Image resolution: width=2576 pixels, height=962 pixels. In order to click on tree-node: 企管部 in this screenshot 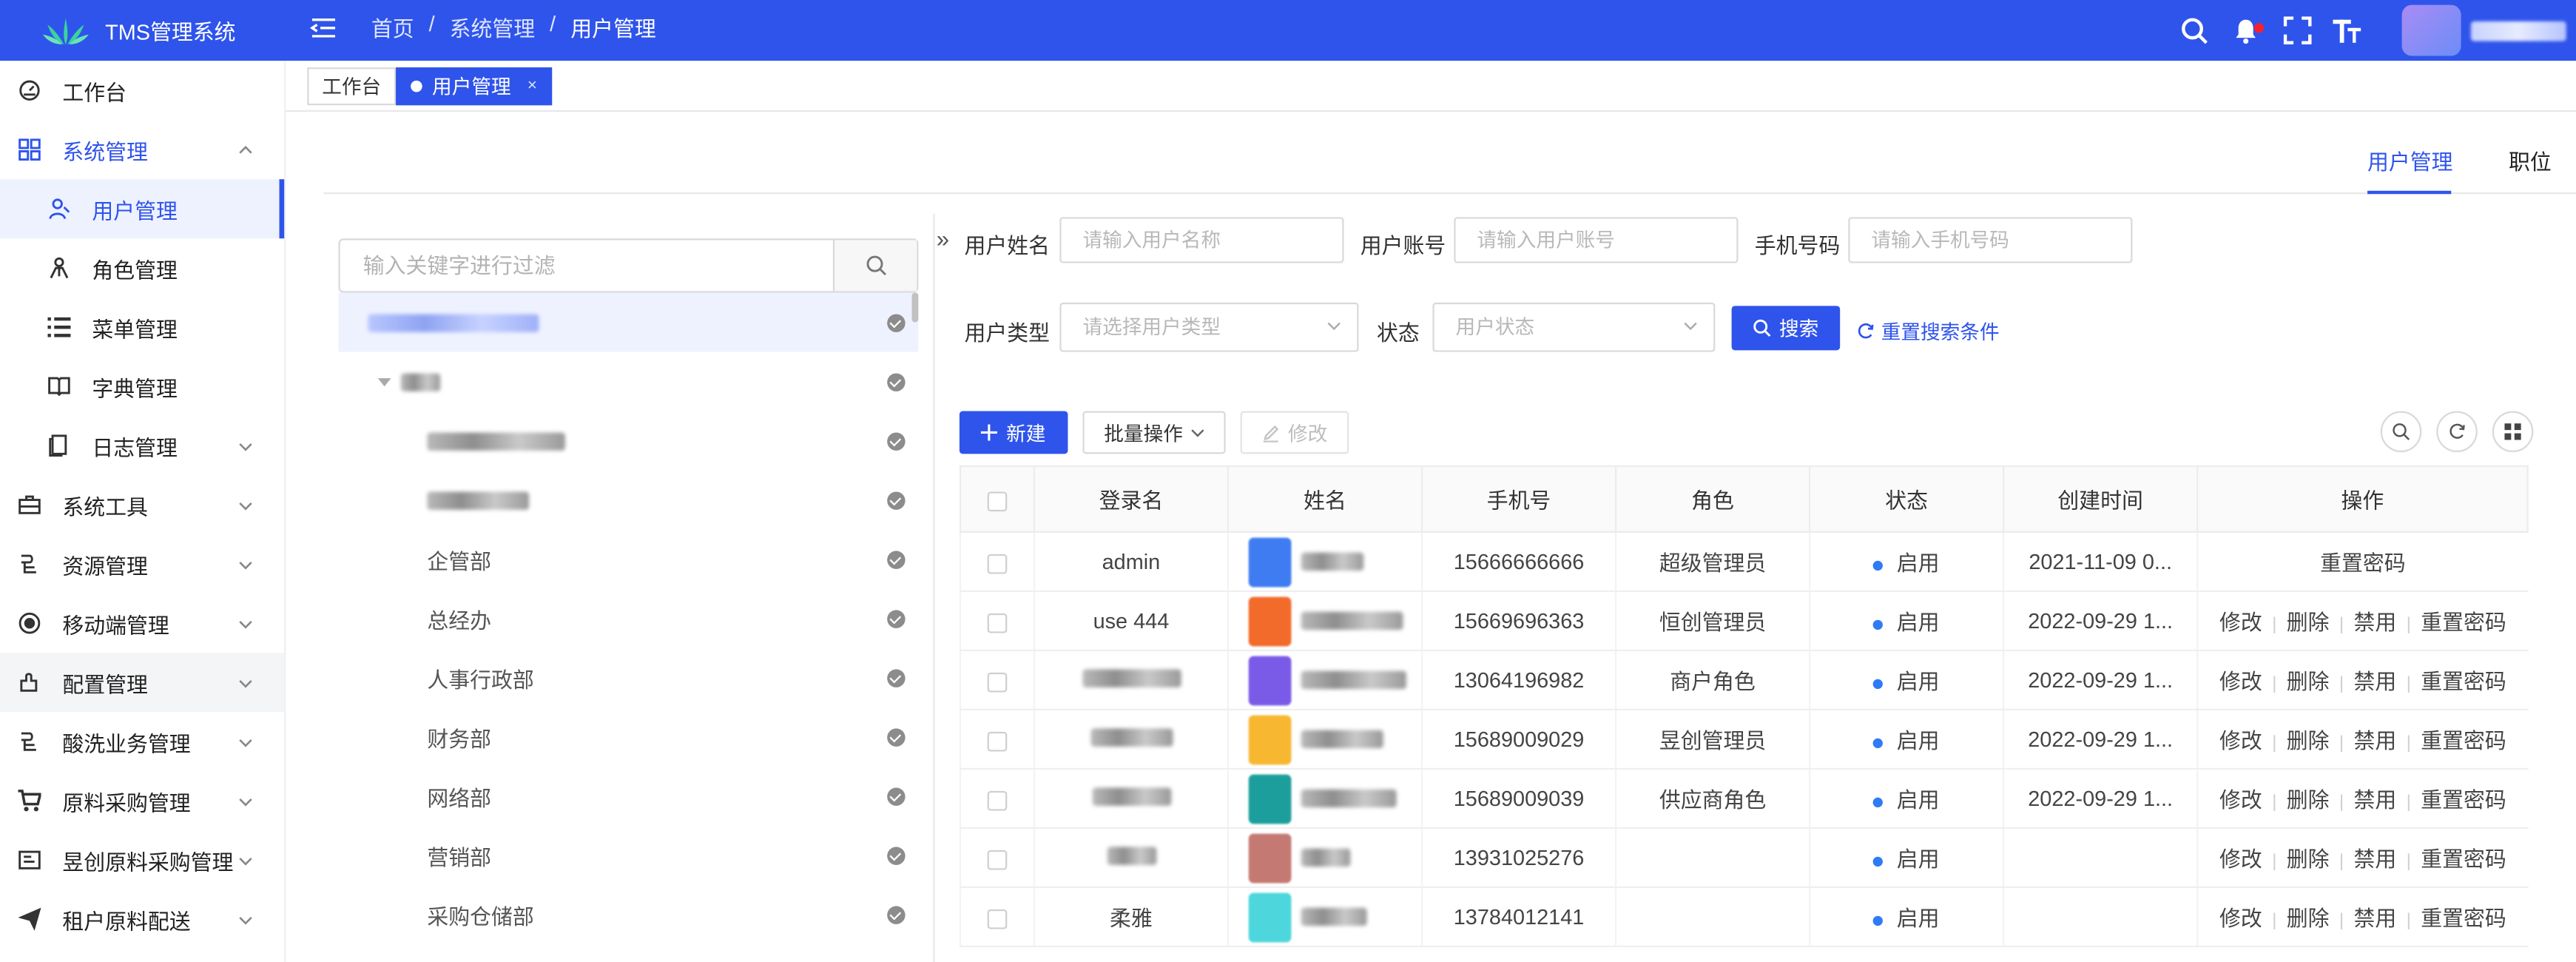, I will do `click(628, 559)`.